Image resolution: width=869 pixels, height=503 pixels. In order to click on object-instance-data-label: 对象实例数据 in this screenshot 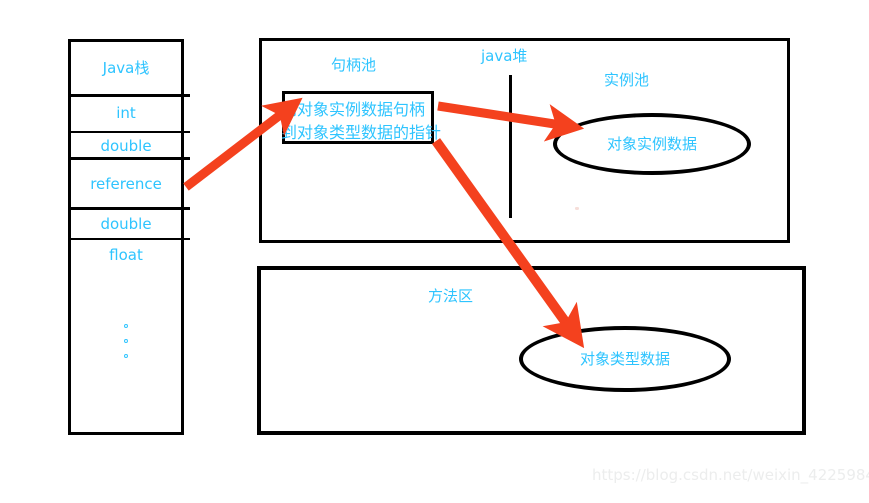, I will do `click(651, 143)`.